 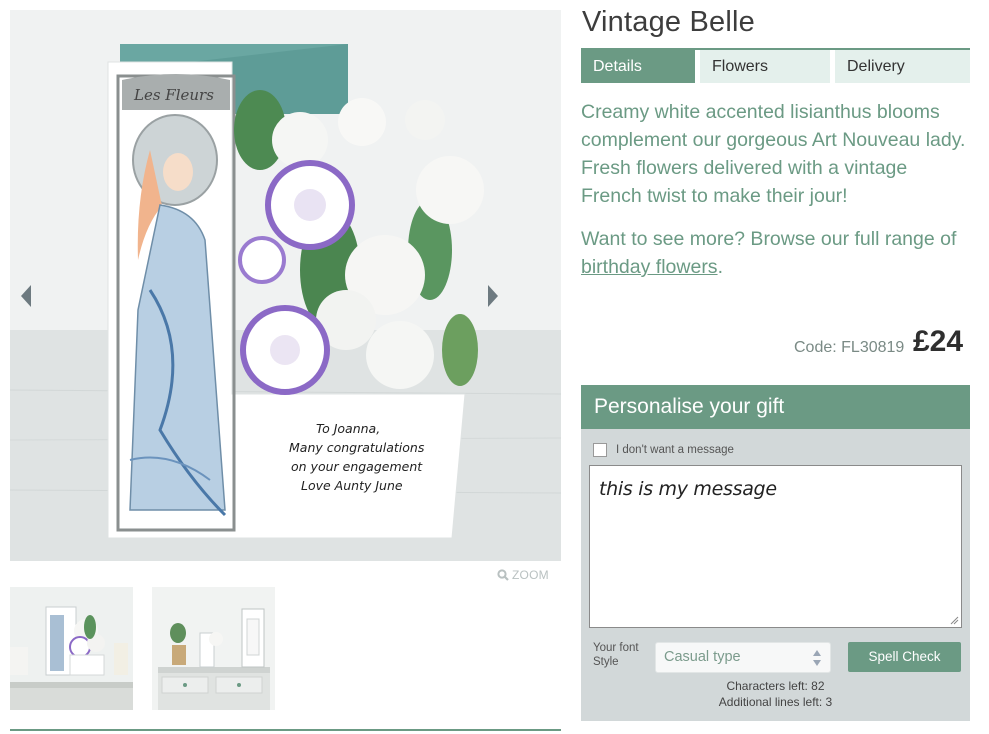 What do you see at coordinates (817, 658) in the screenshot?
I see `up-down-arrows-icon` at bounding box center [817, 658].